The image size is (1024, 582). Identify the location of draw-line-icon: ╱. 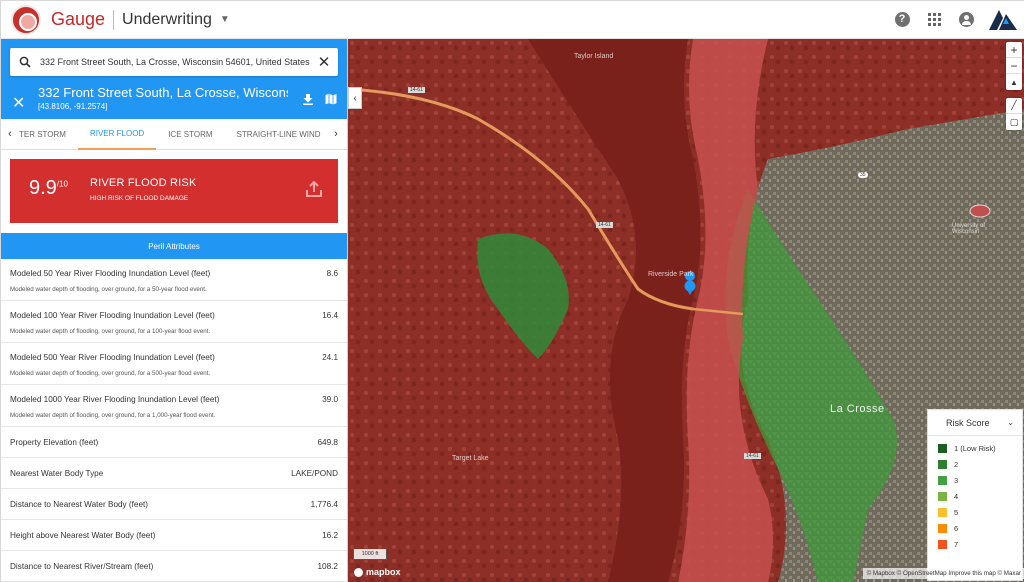
(1014, 106).